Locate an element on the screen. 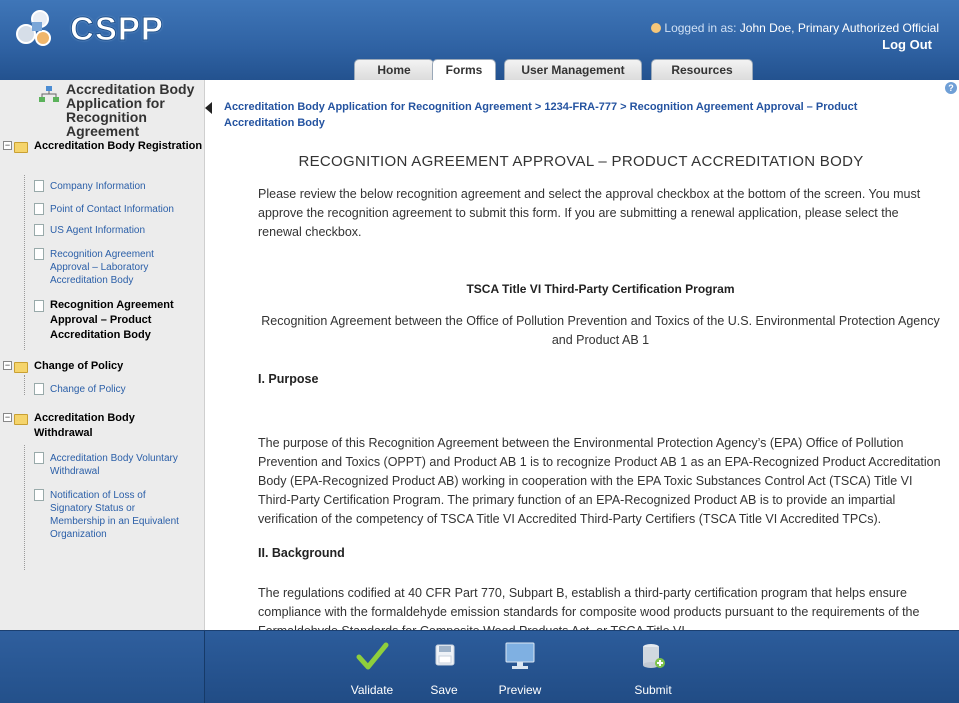 The height and width of the screenshot is (703, 959). purpose-heading: I. Purpose is located at coordinates (288, 379).